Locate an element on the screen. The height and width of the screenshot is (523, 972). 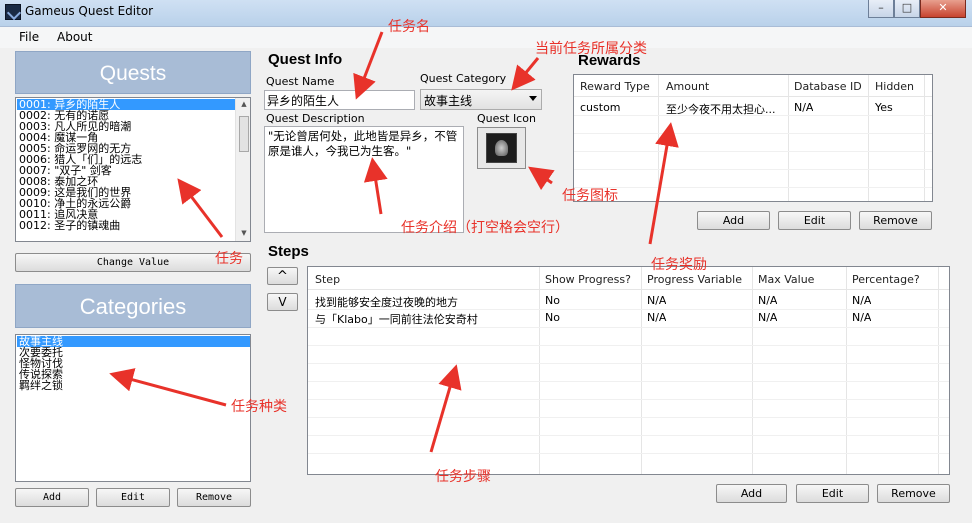
quest-info-title: Quest Info is located at coordinates (305, 59).